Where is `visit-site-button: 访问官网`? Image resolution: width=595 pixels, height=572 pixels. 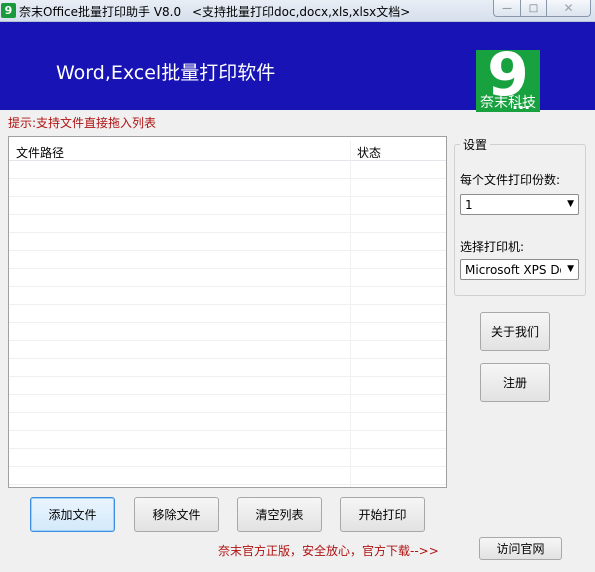
visit-site-button: 访问官网 is located at coordinates (520, 548).